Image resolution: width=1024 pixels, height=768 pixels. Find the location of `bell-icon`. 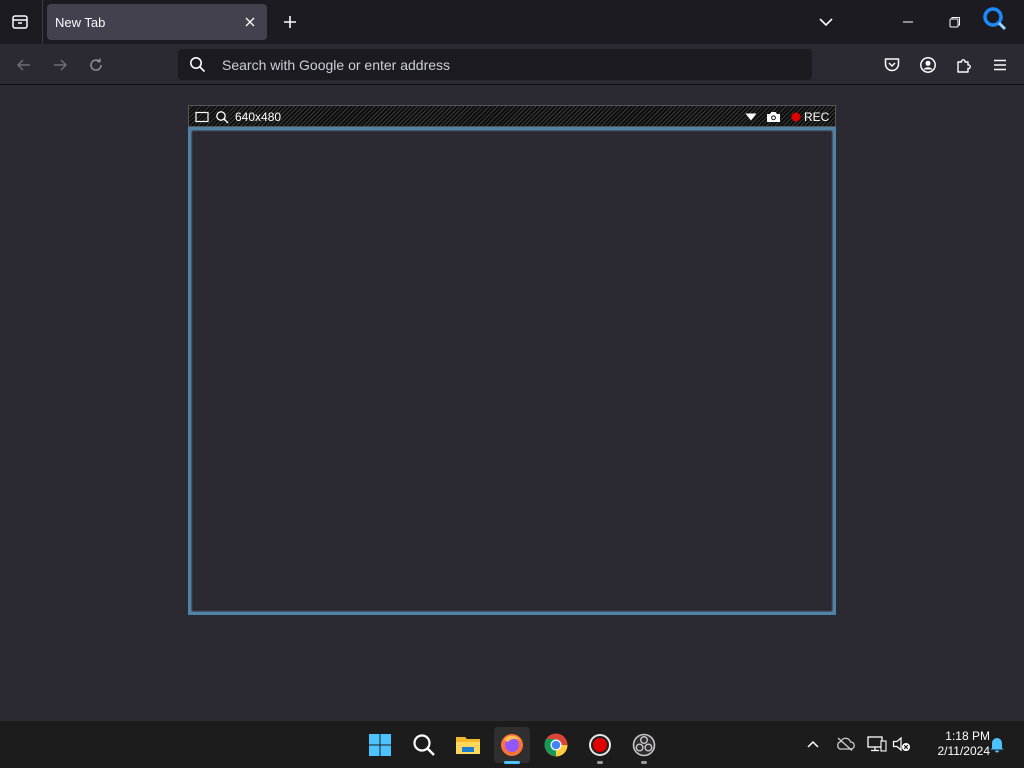

bell-icon is located at coordinates (997, 745).